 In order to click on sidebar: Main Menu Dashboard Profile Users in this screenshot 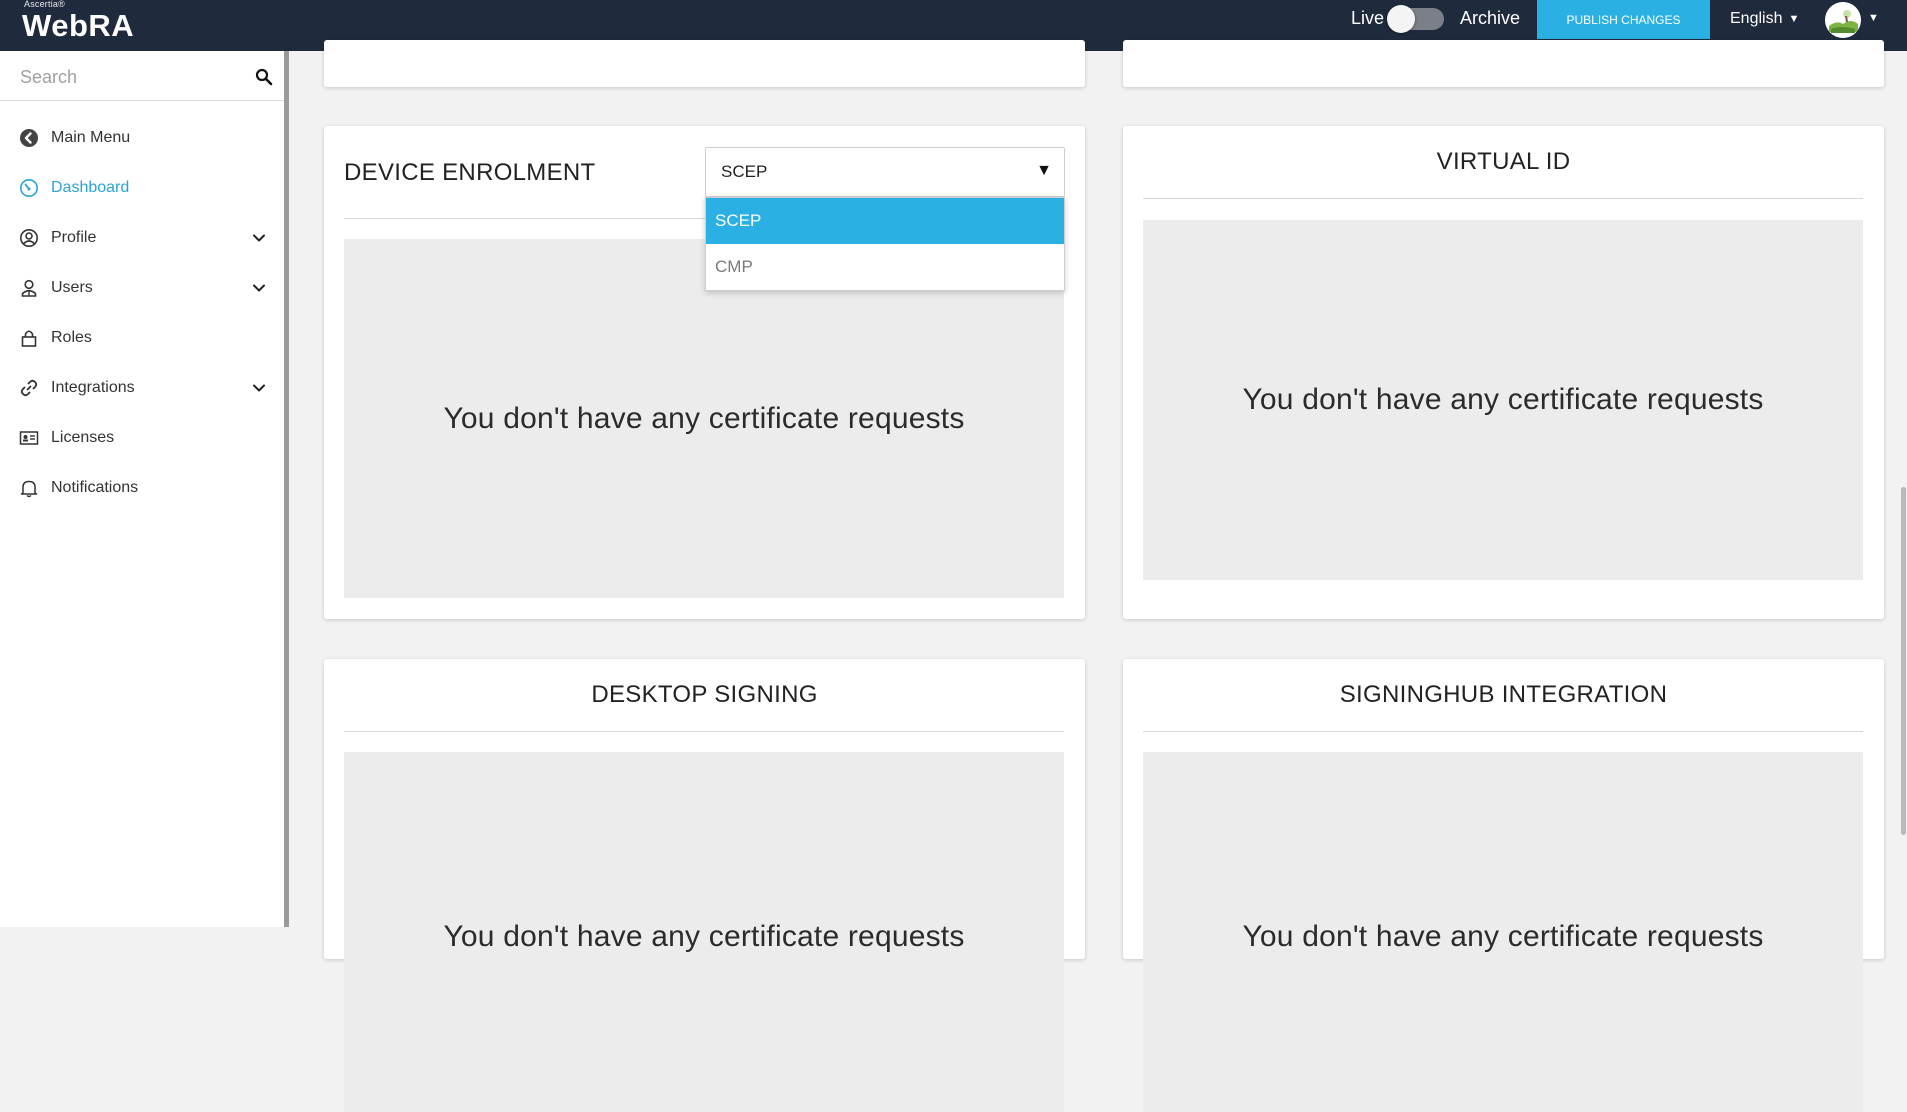, I will do `click(144, 489)`.